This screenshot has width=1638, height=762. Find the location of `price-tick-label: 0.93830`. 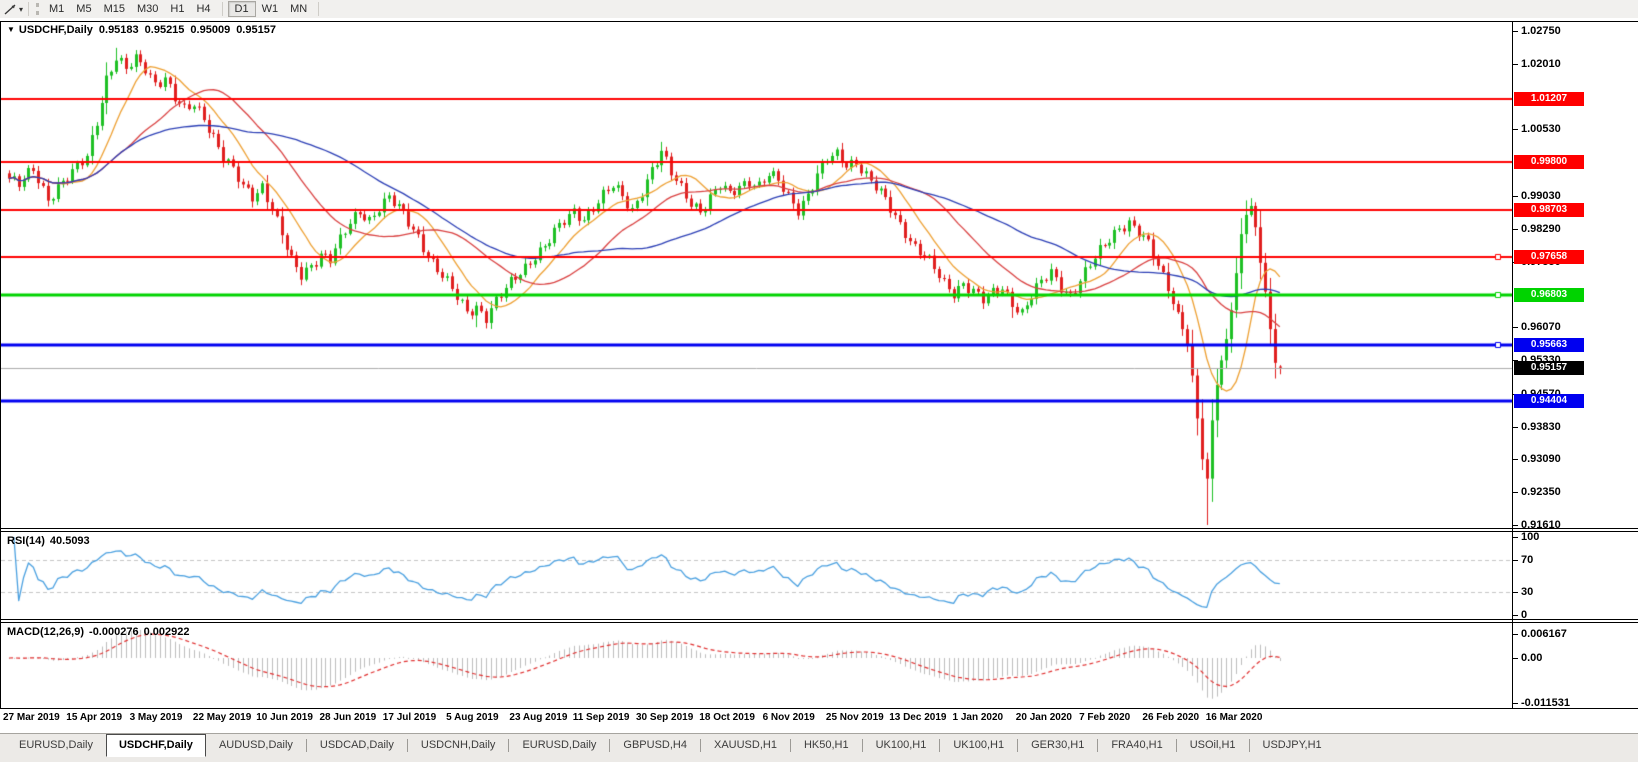

price-tick-label: 0.93830 is located at coordinates (1541, 426).